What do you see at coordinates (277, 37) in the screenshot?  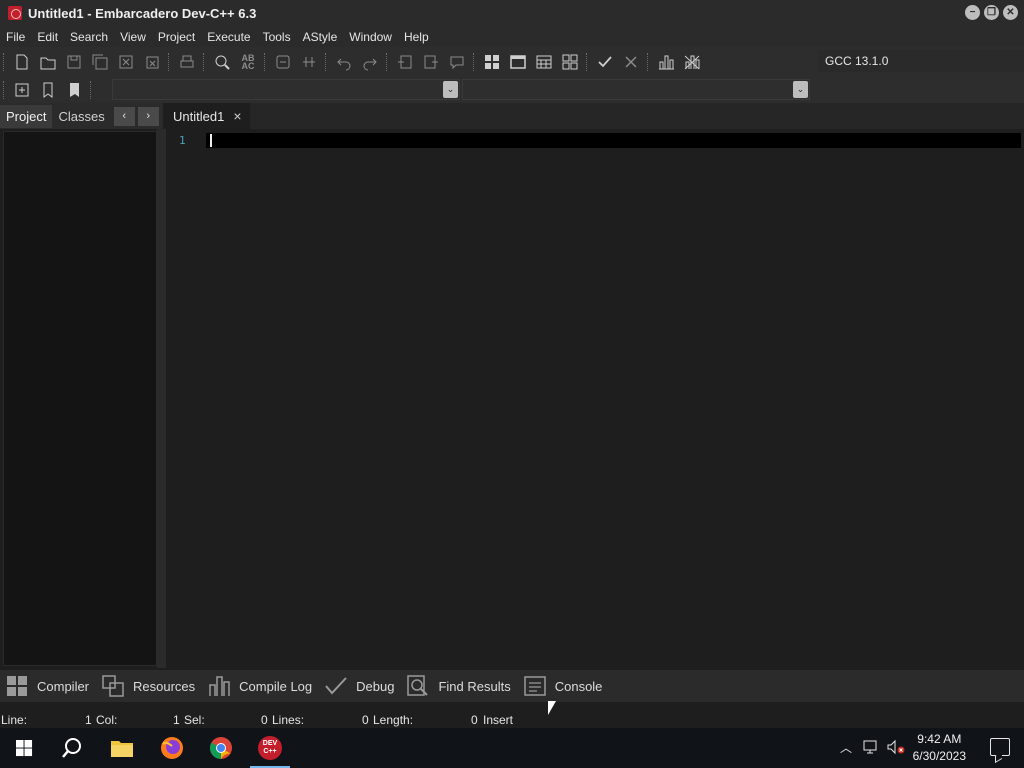 I see `menu-tools: Tools` at bounding box center [277, 37].